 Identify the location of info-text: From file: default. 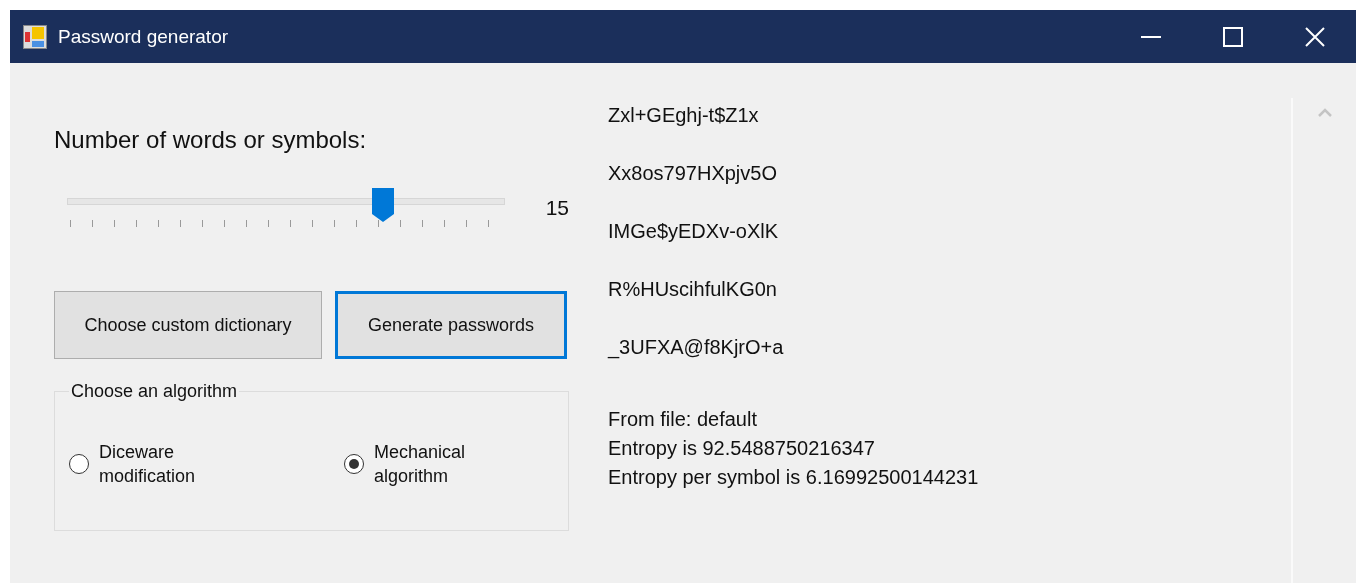
(683, 419).